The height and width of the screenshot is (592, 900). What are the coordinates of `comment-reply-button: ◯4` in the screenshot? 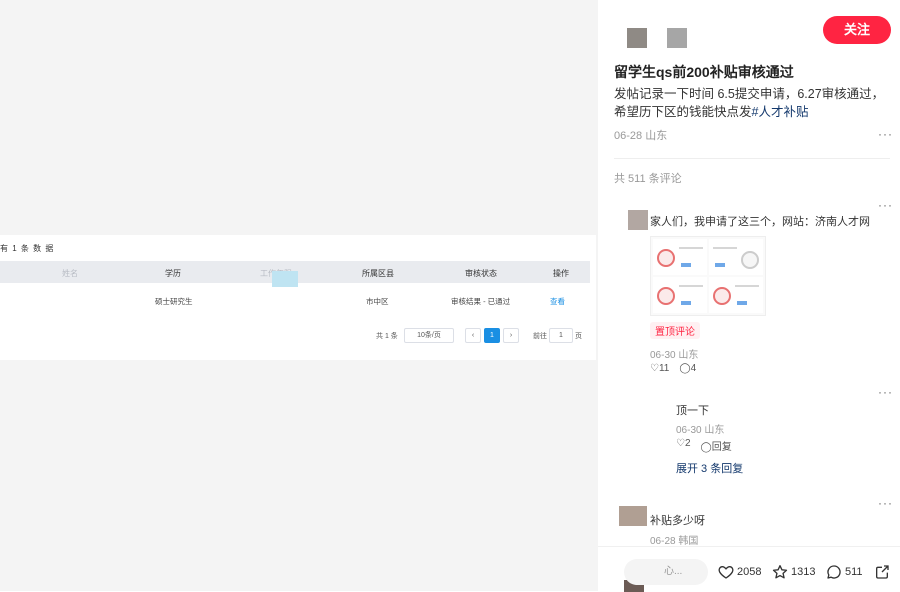 It's located at (687, 368).